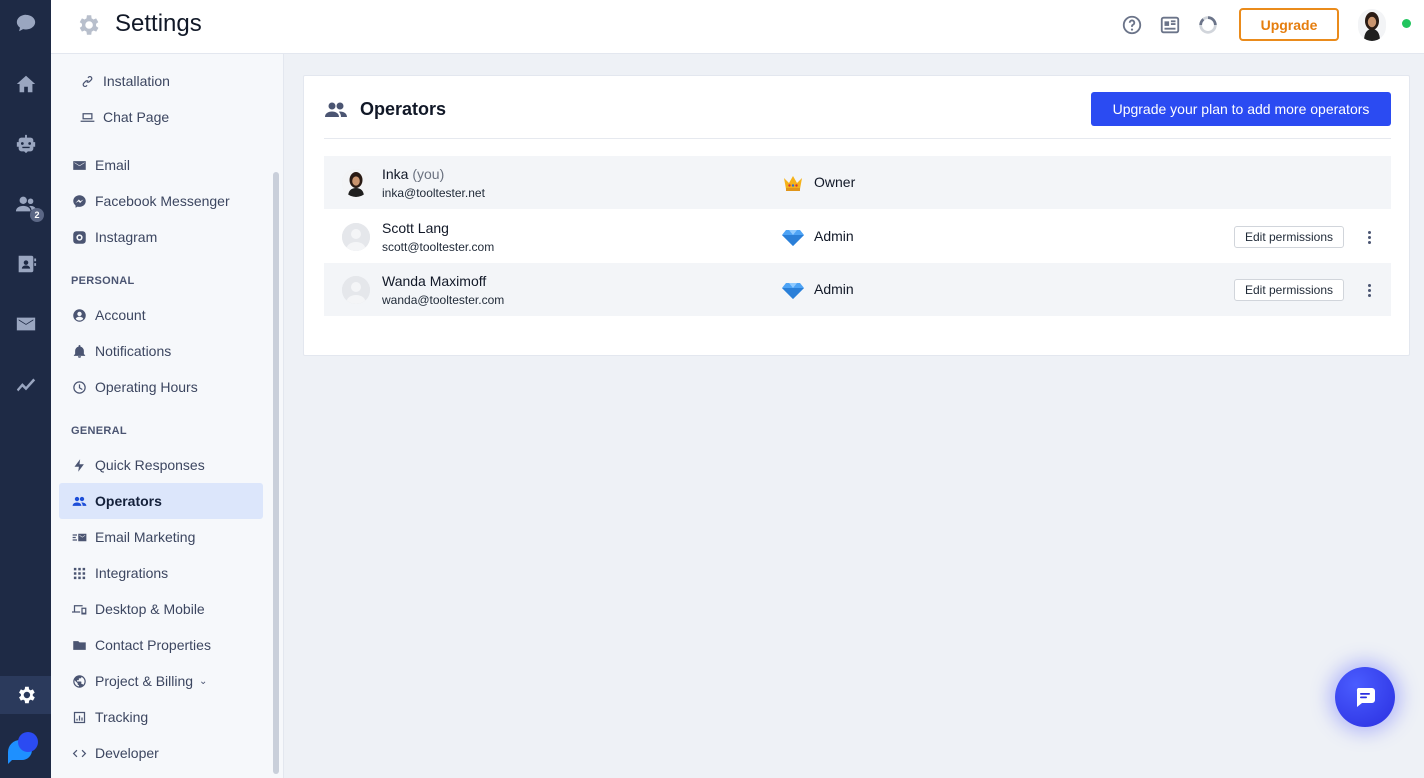 The width and height of the screenshot is (1424, 778). Describe the element at coordinates (150, 609) in the screenshot. I see `sidebar-item-label: Desktop & Mobile` at that location.